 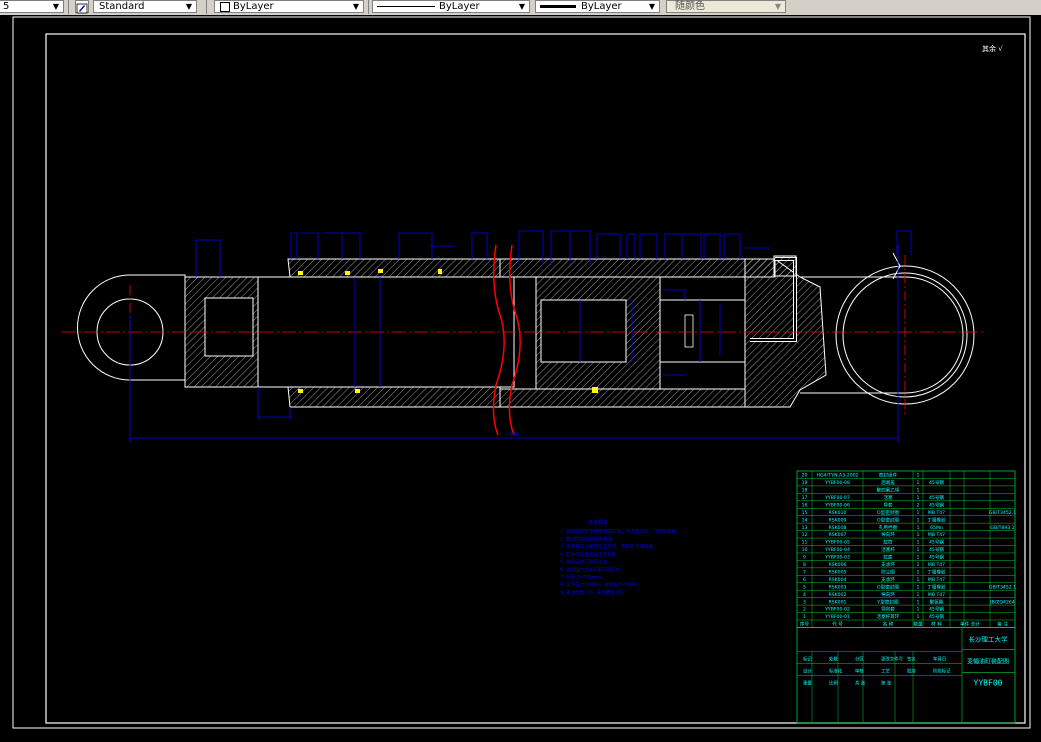 What do you see at coordinates (805, 483) in the screenshot?
I see `parts-cell: 19` at bounding box center [805, 483].